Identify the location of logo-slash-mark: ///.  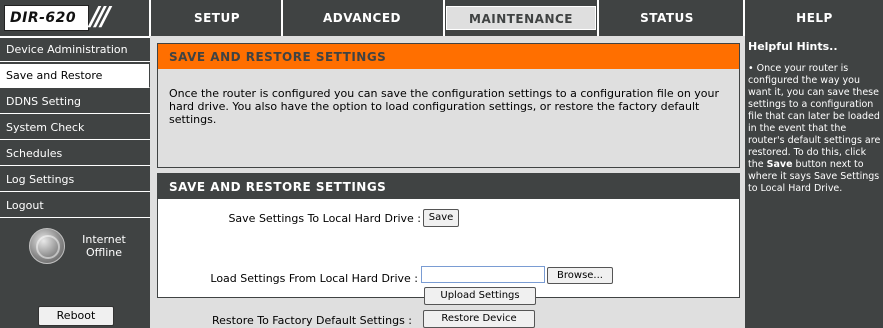
(100, 17).